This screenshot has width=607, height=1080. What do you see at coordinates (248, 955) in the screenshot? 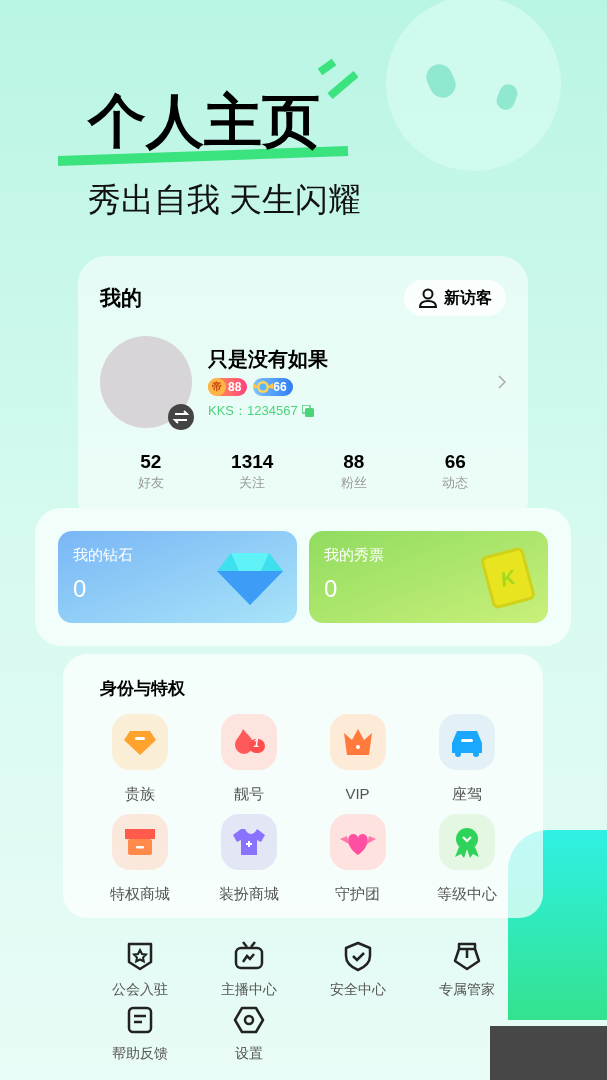
I see `tv-icon` at bounding box center [248, 955].